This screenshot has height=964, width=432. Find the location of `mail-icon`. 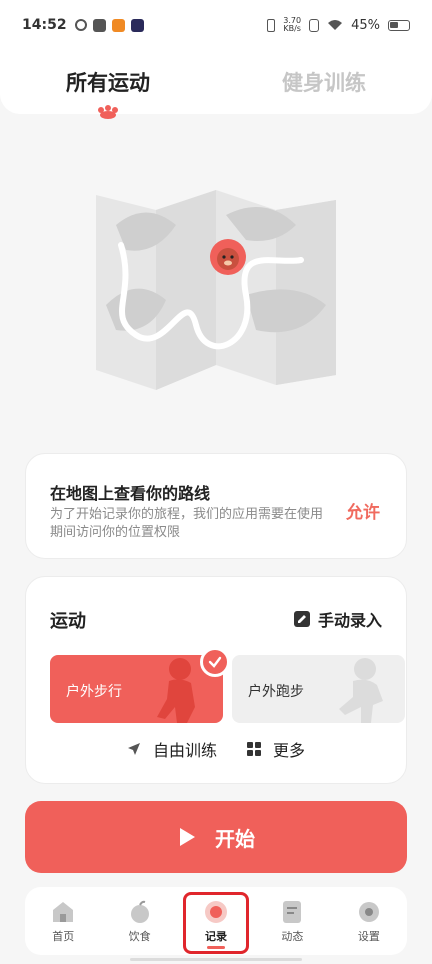

mail-icon is located at coordinates (99, 25).